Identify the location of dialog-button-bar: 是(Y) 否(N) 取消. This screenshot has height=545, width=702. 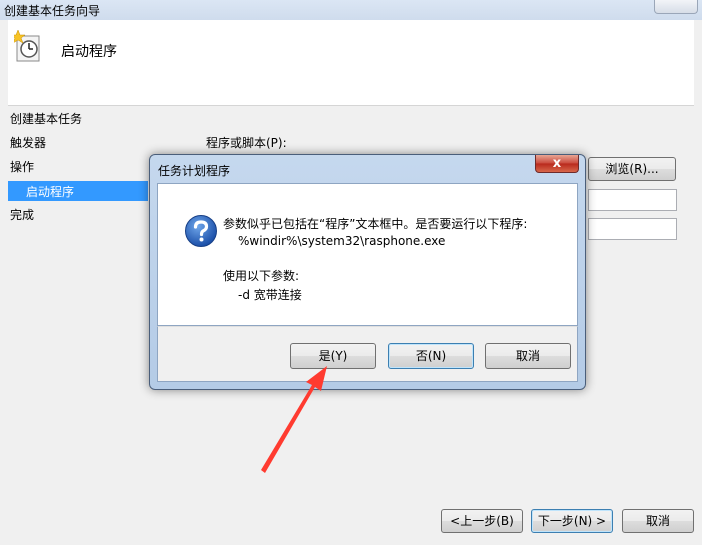
(367, 354).